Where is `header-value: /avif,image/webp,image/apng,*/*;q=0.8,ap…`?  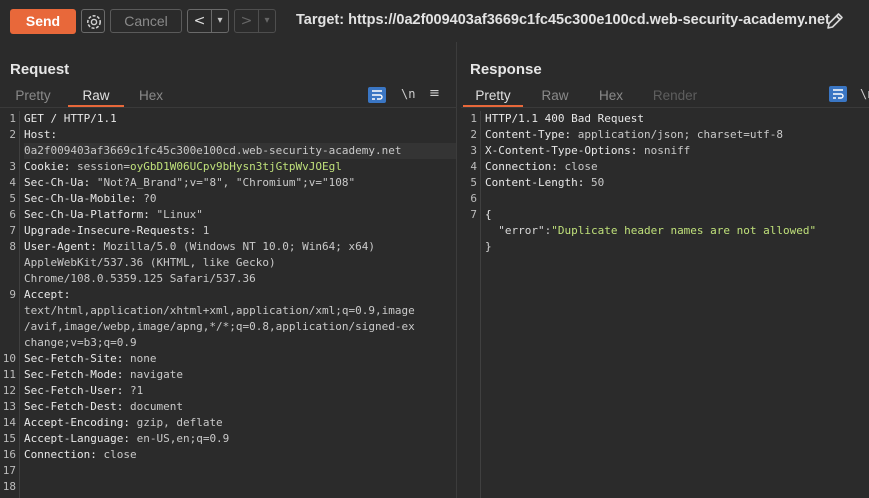
header-value: /avif,image/webp,image/apng,*/*;q=0.8,ap… is located at coordinates (219, 326).